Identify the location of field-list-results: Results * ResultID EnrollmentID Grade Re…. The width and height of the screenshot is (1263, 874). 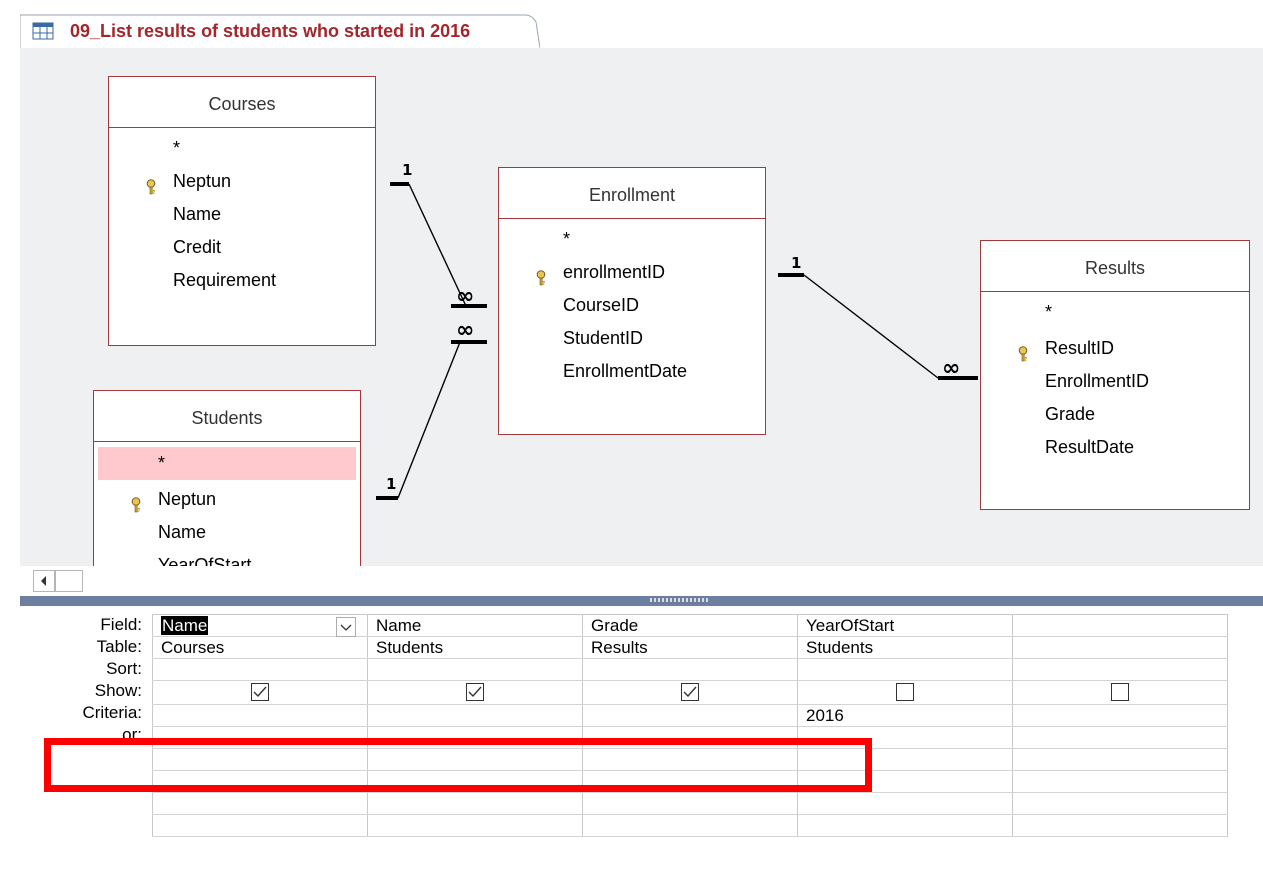
(1115, 375).